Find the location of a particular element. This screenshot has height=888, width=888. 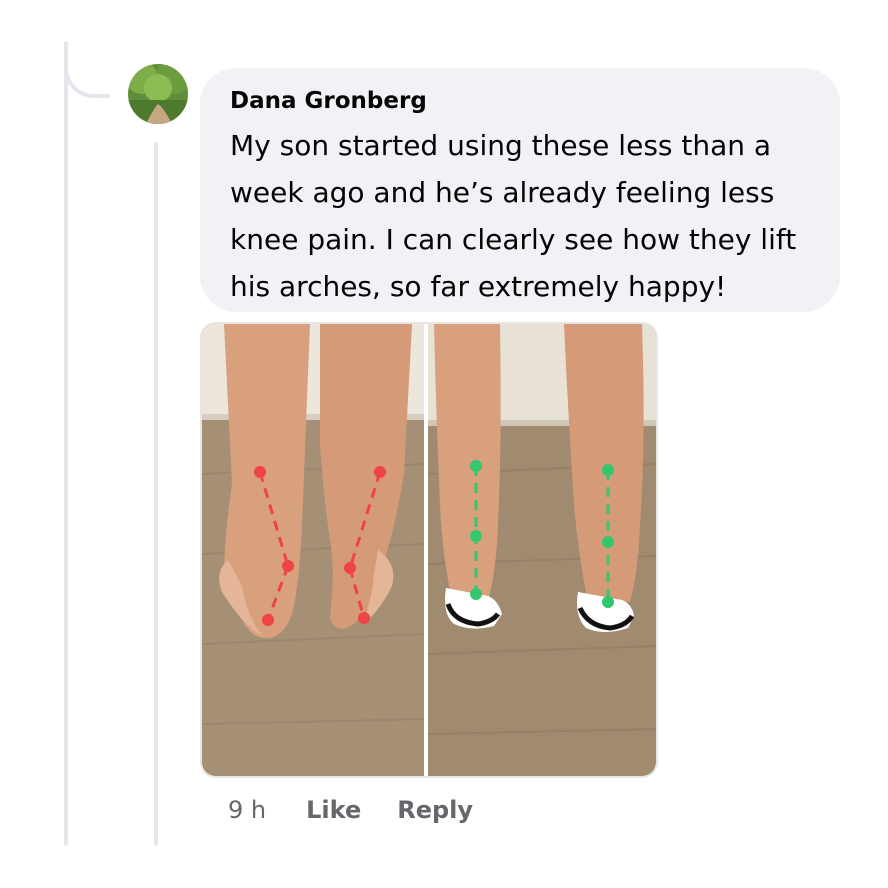

like-button: Like is located at coordinates (333, 810).